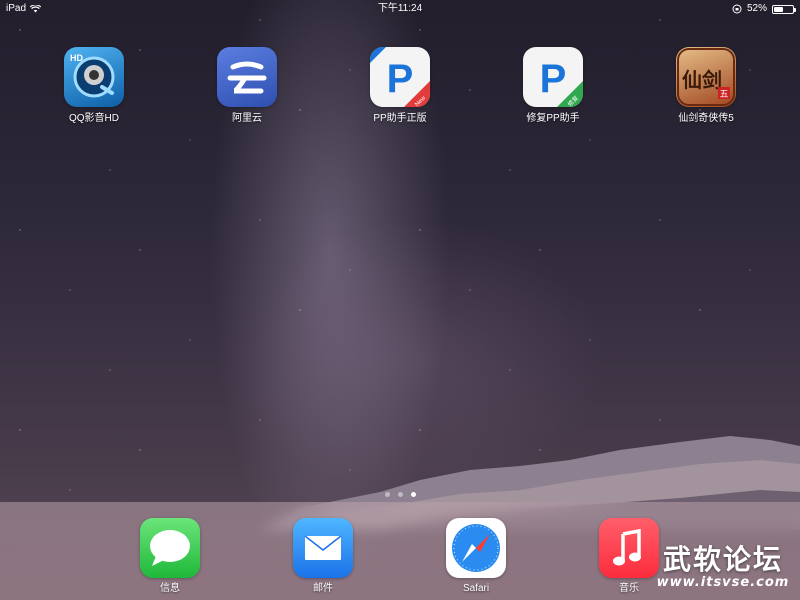 This screenshot has height=600, width=800. I want to click on app-label: 仙剑奇侠传5, so click(706, 118).